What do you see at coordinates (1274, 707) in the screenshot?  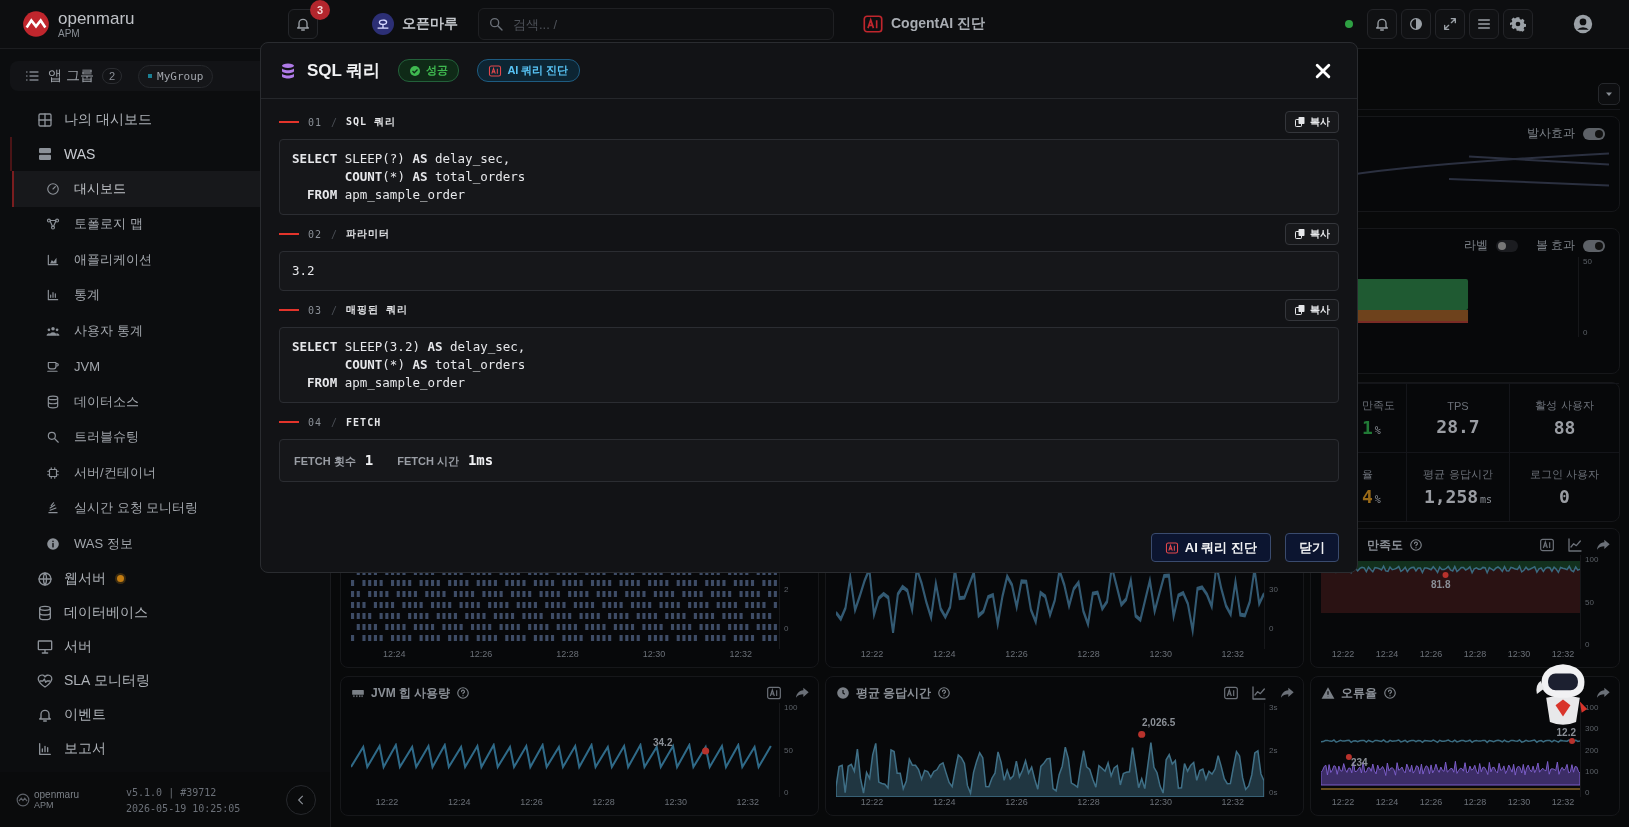 I see `axis-tick: 3s` at bounding box center [1274, 707].